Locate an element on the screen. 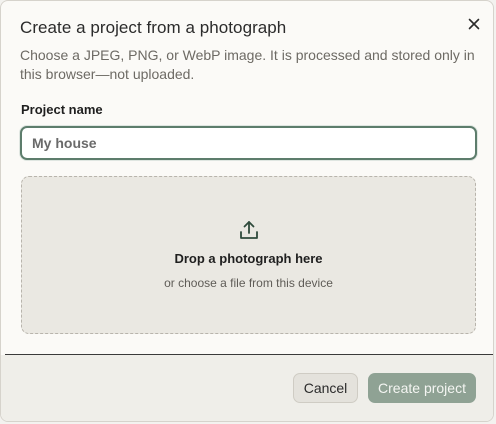 The width and height of the screenshot is (496, 424). close-button is located at coordinates (474, 24).